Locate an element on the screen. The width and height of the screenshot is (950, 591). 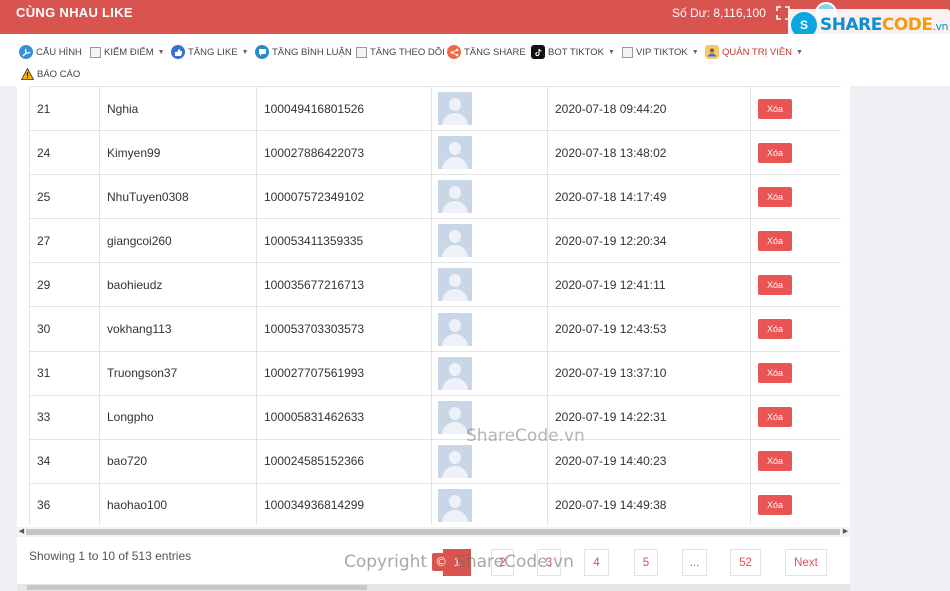
cell-name: Nghia is located at coordinates (178, 109).